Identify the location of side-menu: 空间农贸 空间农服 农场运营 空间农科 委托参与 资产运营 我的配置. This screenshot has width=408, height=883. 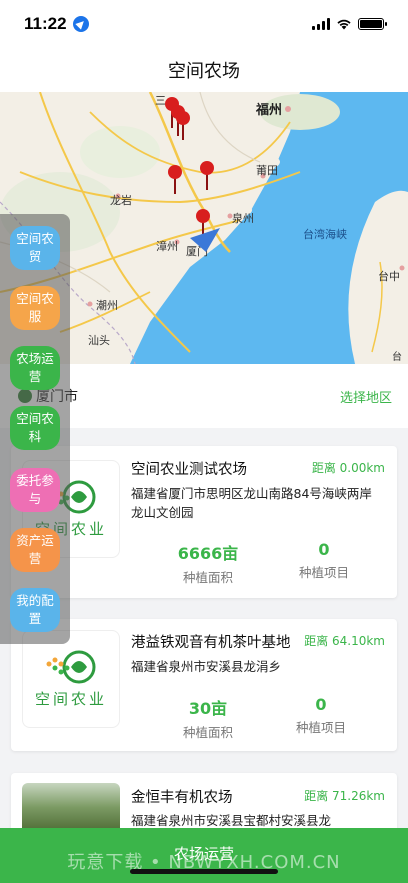
(35, 429).